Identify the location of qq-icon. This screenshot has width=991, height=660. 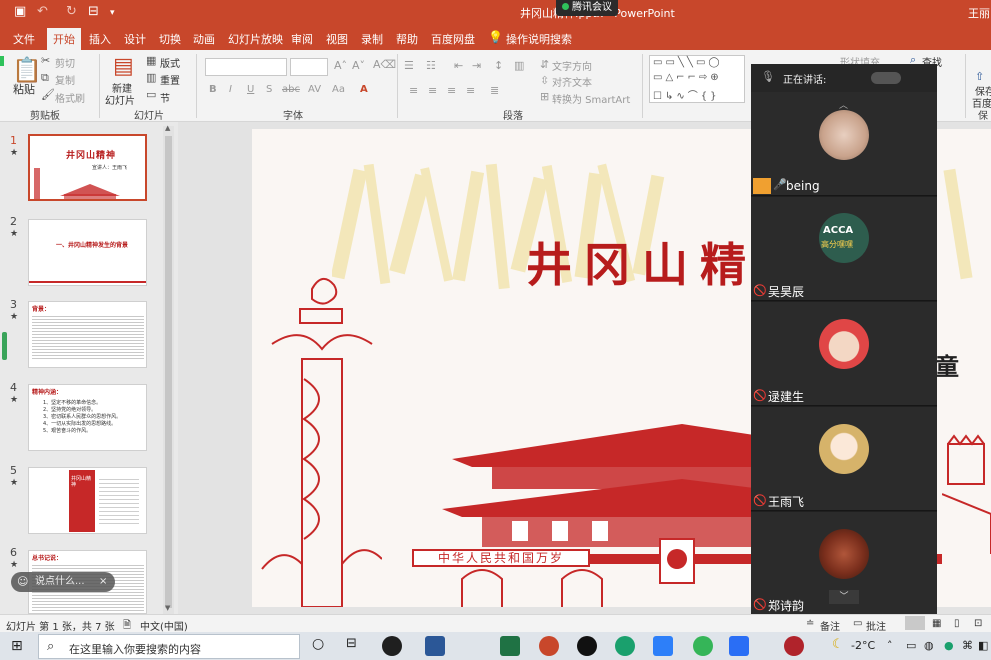
(587, 646).